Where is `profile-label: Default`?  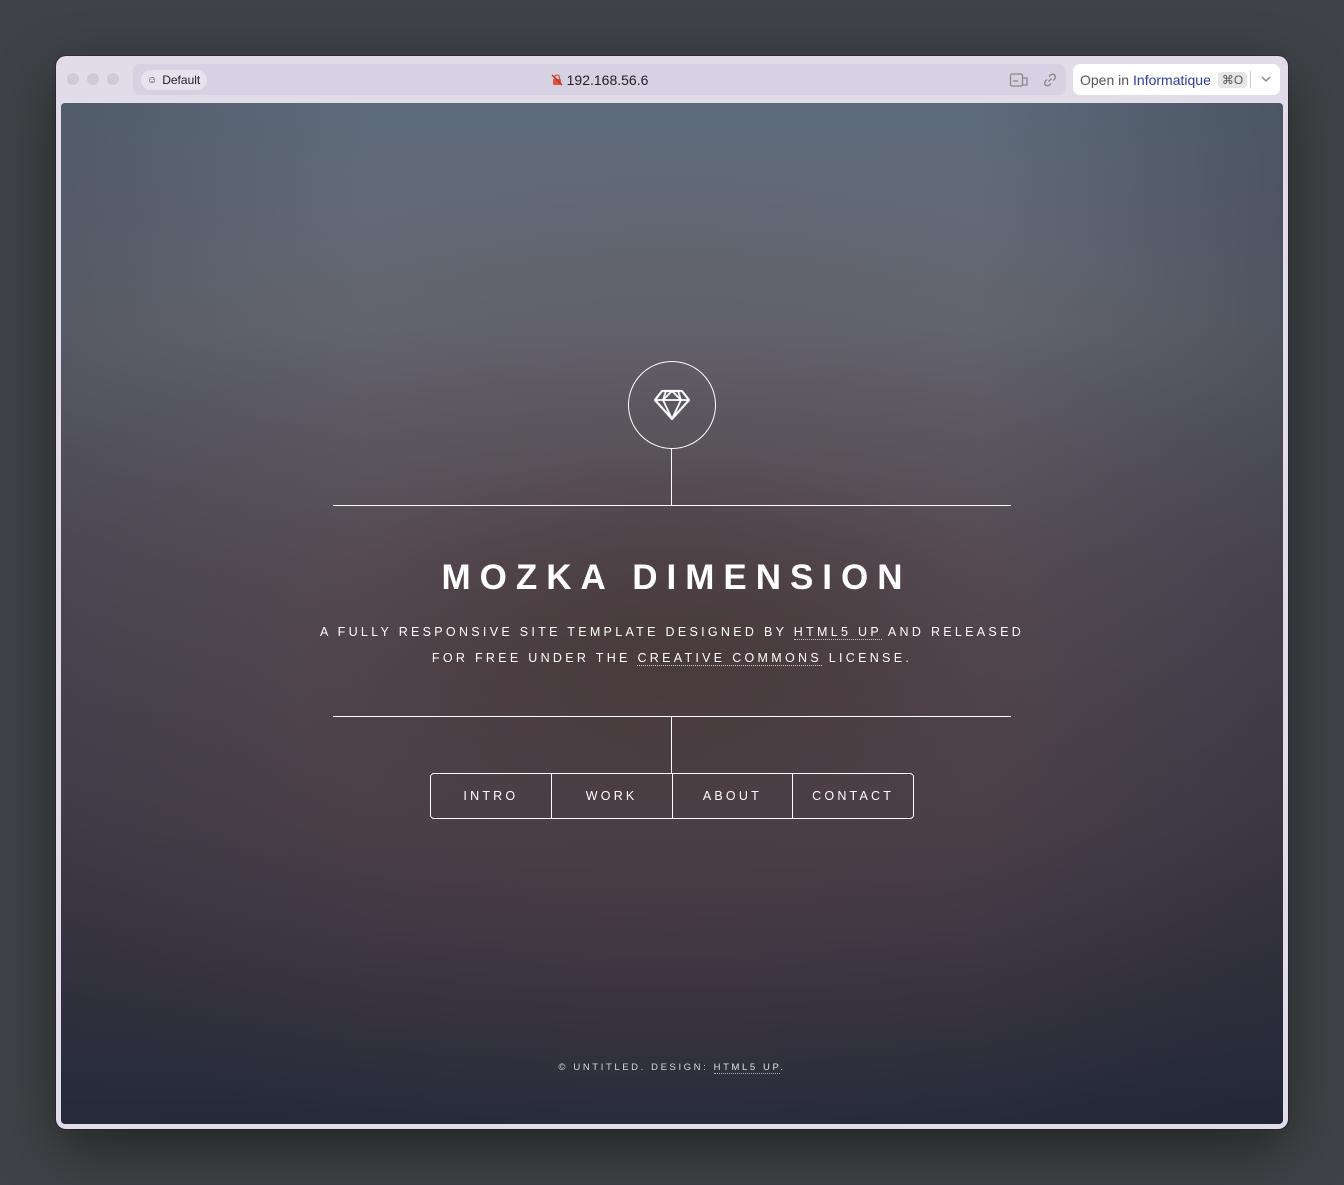 profile-label: Default is located at coordinates (181, 80).